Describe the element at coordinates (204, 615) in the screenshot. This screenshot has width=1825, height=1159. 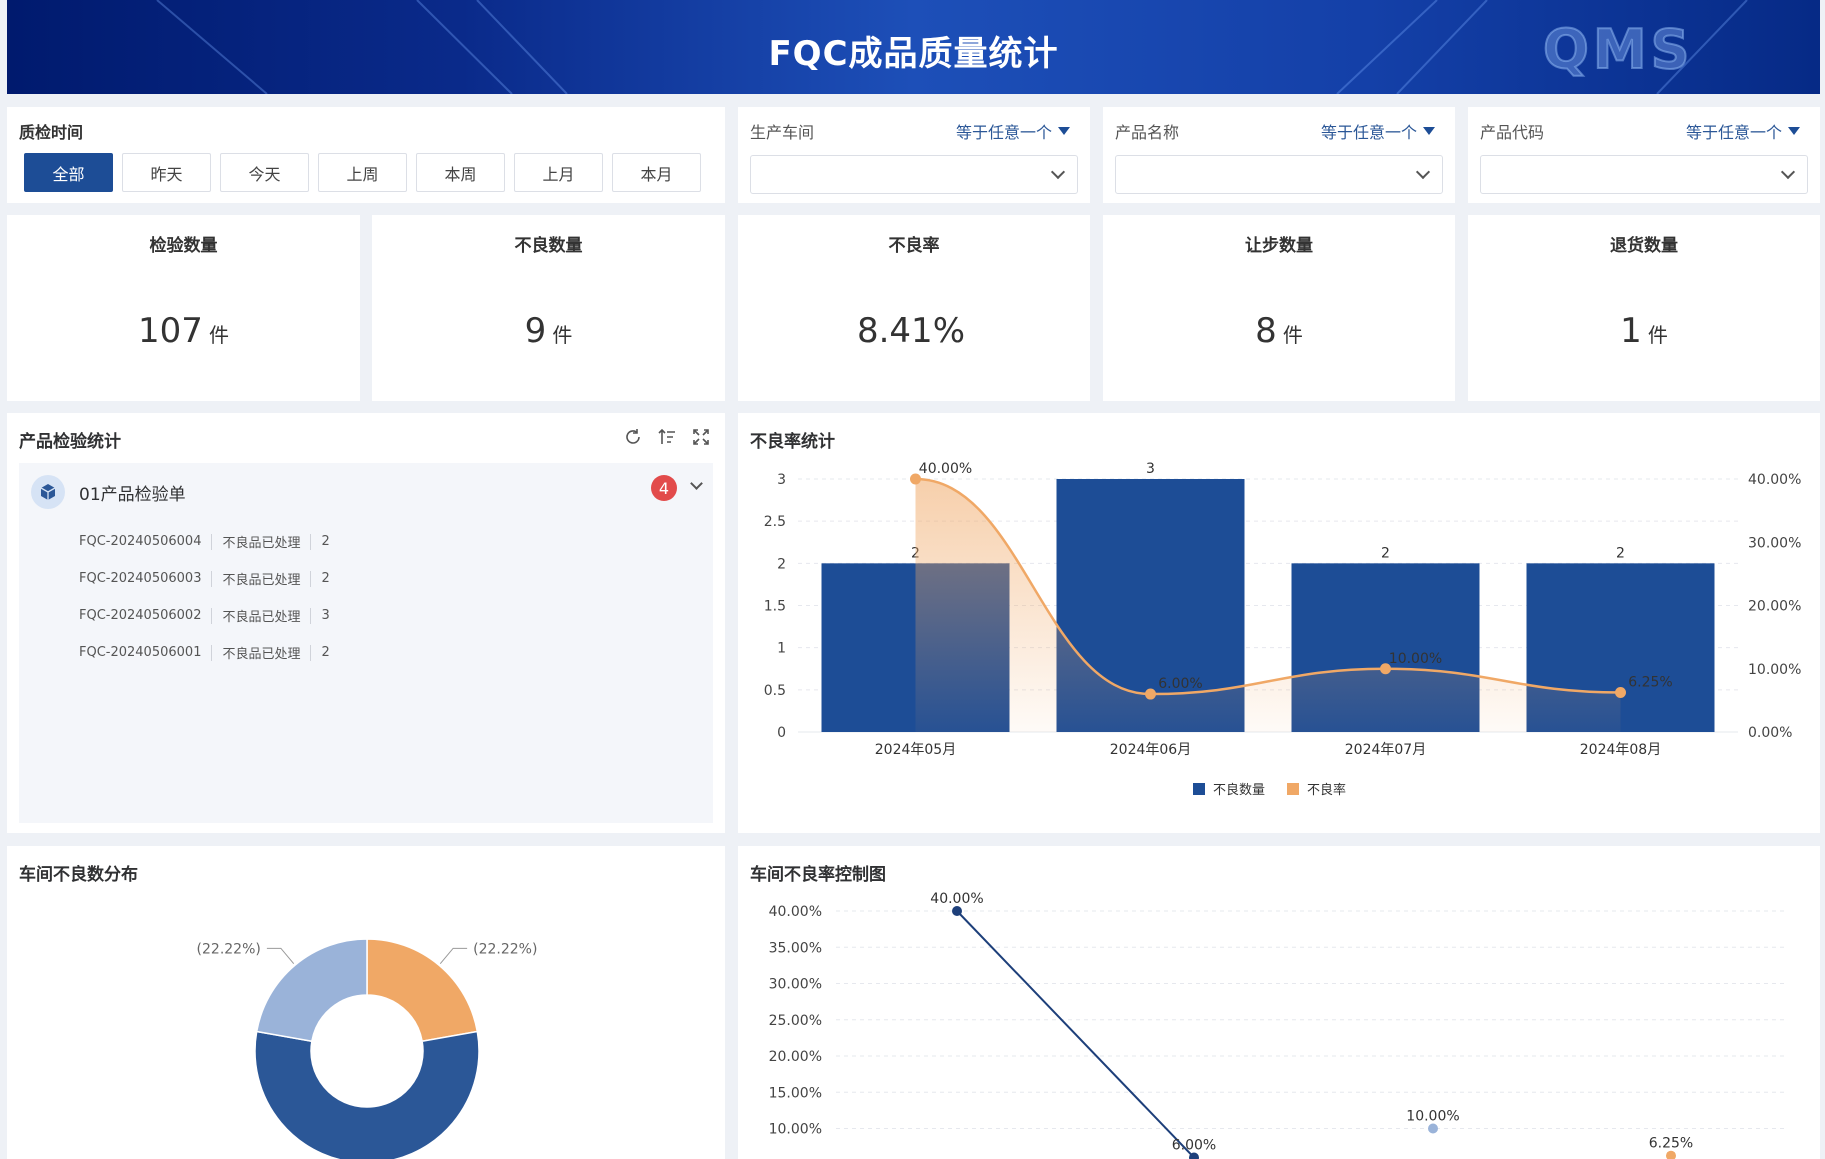
I see `list-item: FQC-20240506002 不良品已处理 3` at that location.